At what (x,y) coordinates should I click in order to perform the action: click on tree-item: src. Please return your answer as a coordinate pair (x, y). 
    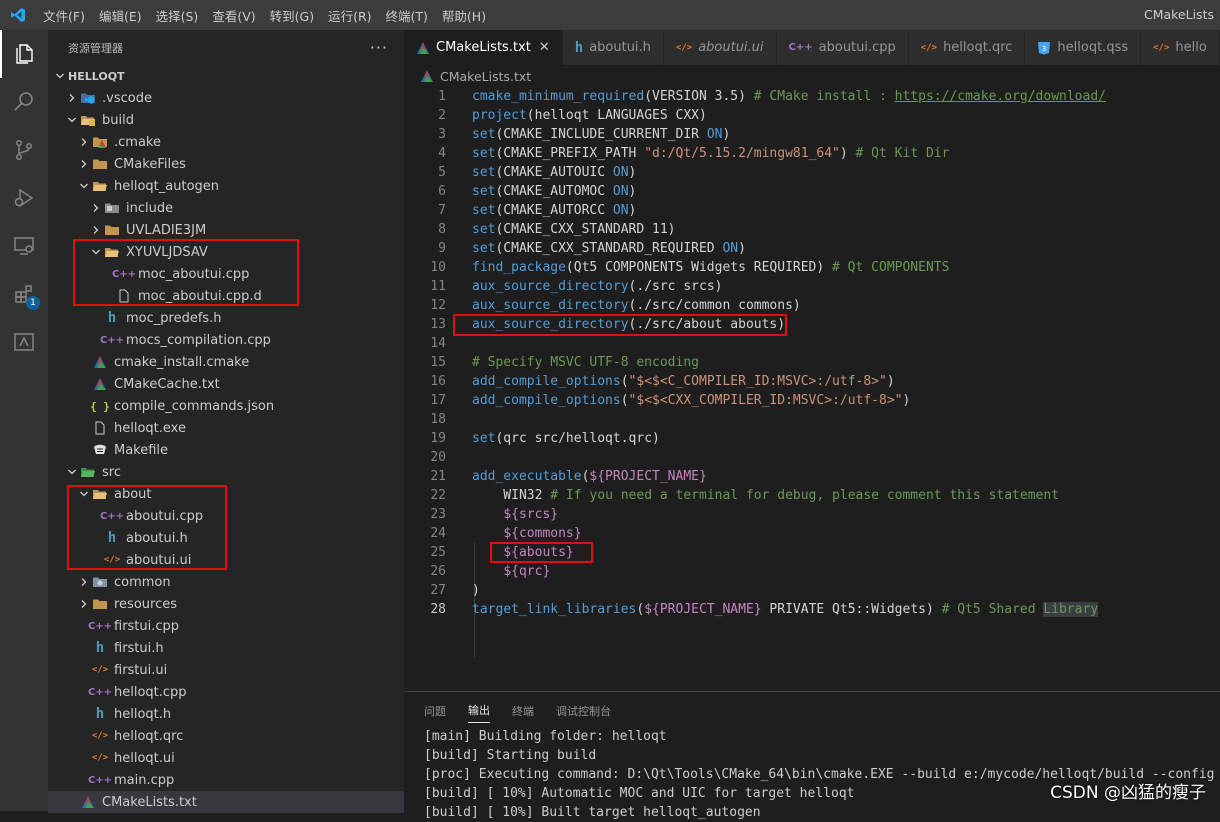
    Looking at the image, I should click on (226, 472).